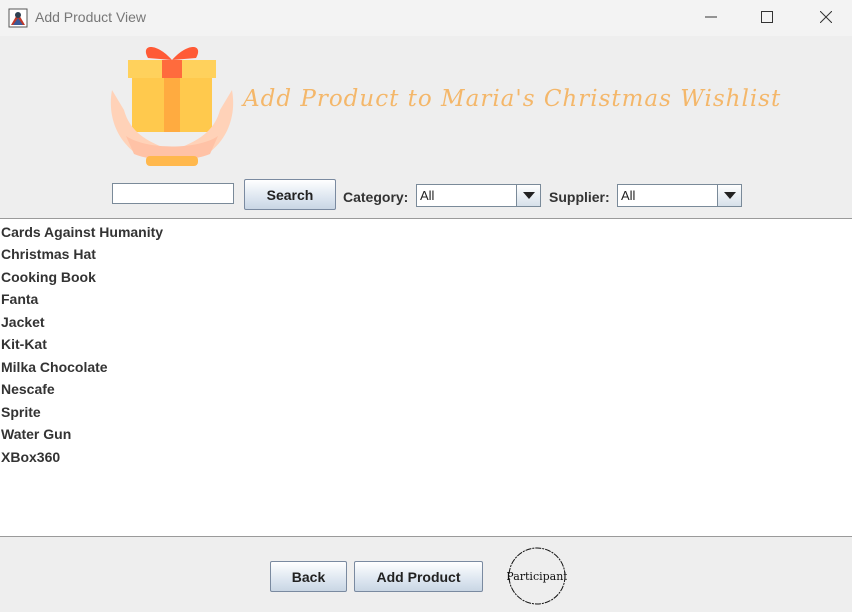 The image size is (852, 612). Describe the element at coordinates (18, 18) in the screenshot. I see `app-icon` at that location.